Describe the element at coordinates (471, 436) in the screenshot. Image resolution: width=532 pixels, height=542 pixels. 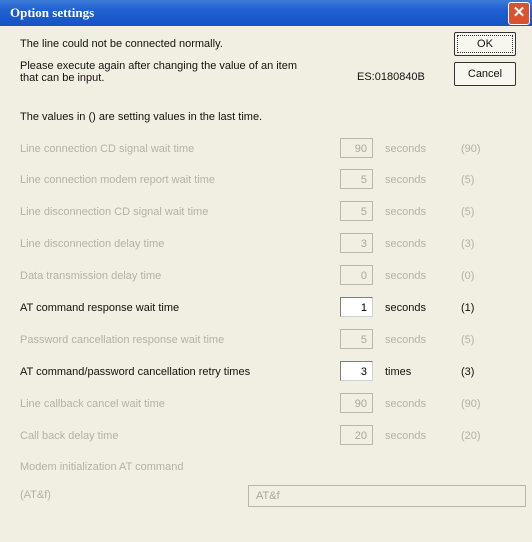
I see `last-value: (20)` at that location.